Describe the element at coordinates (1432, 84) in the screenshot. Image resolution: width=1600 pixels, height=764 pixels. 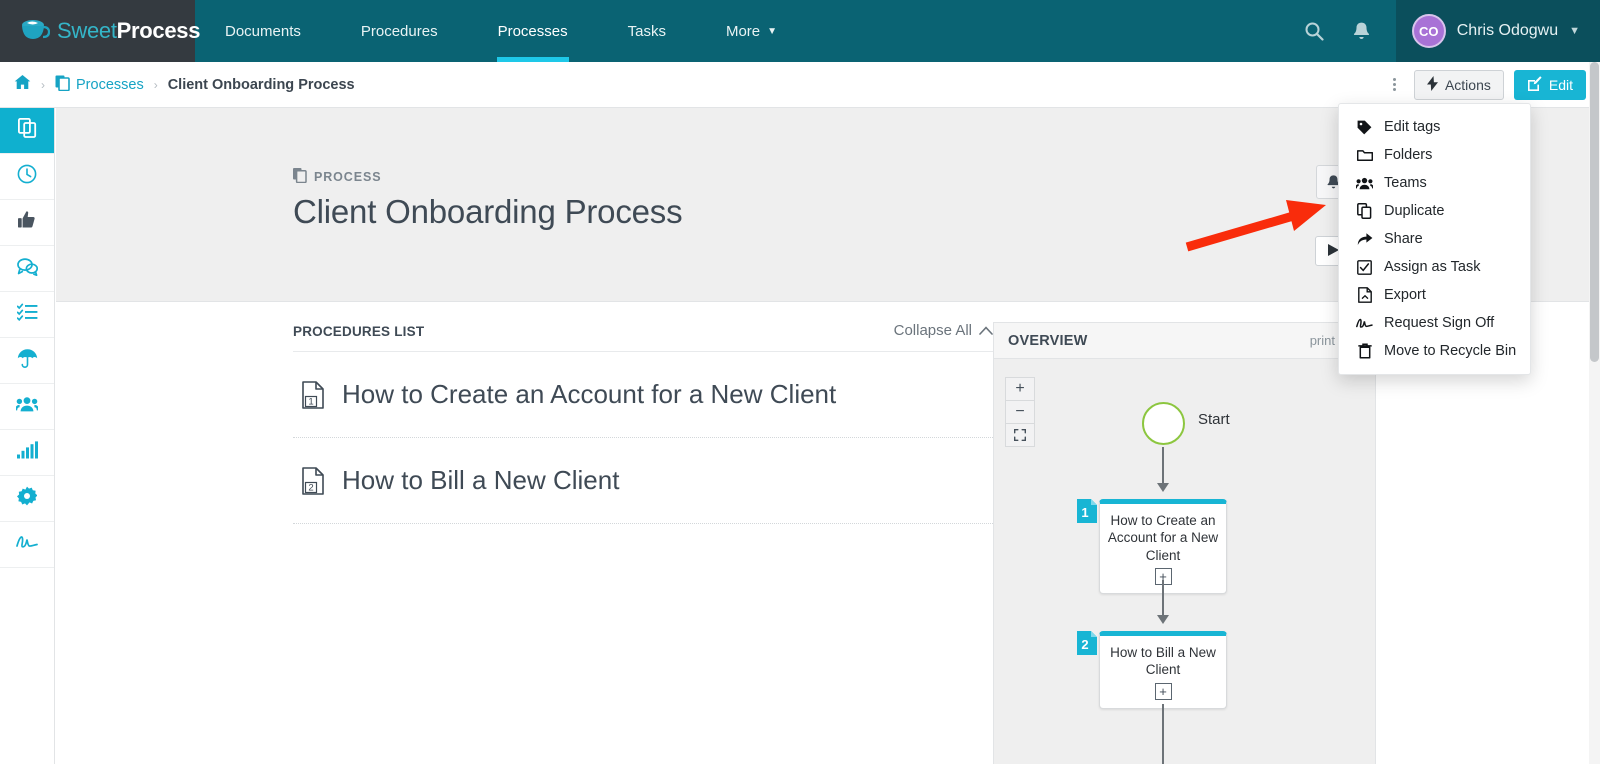
I see `lightning-bolt-icon` at that location.